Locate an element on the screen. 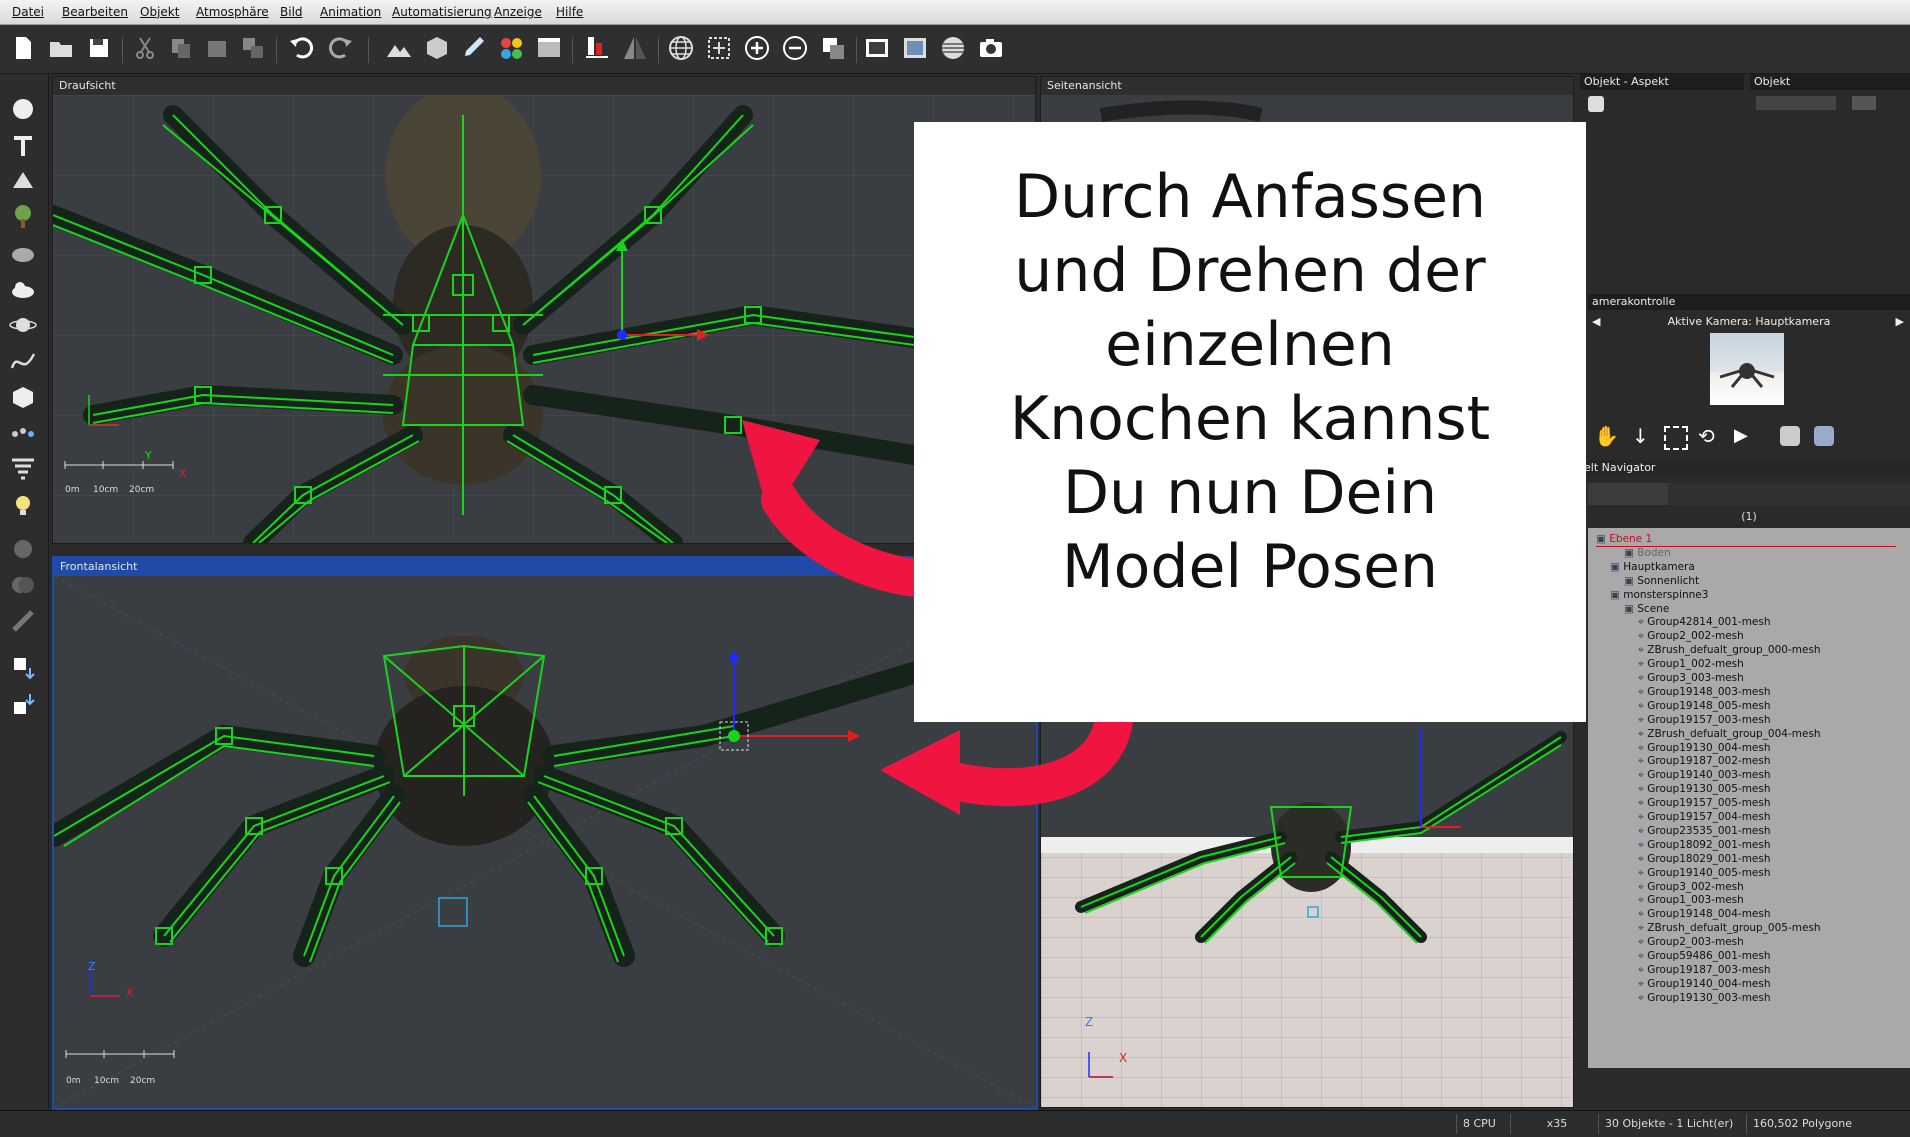  rotate-icon: ⟲ is located at coordinates (1710, 436).